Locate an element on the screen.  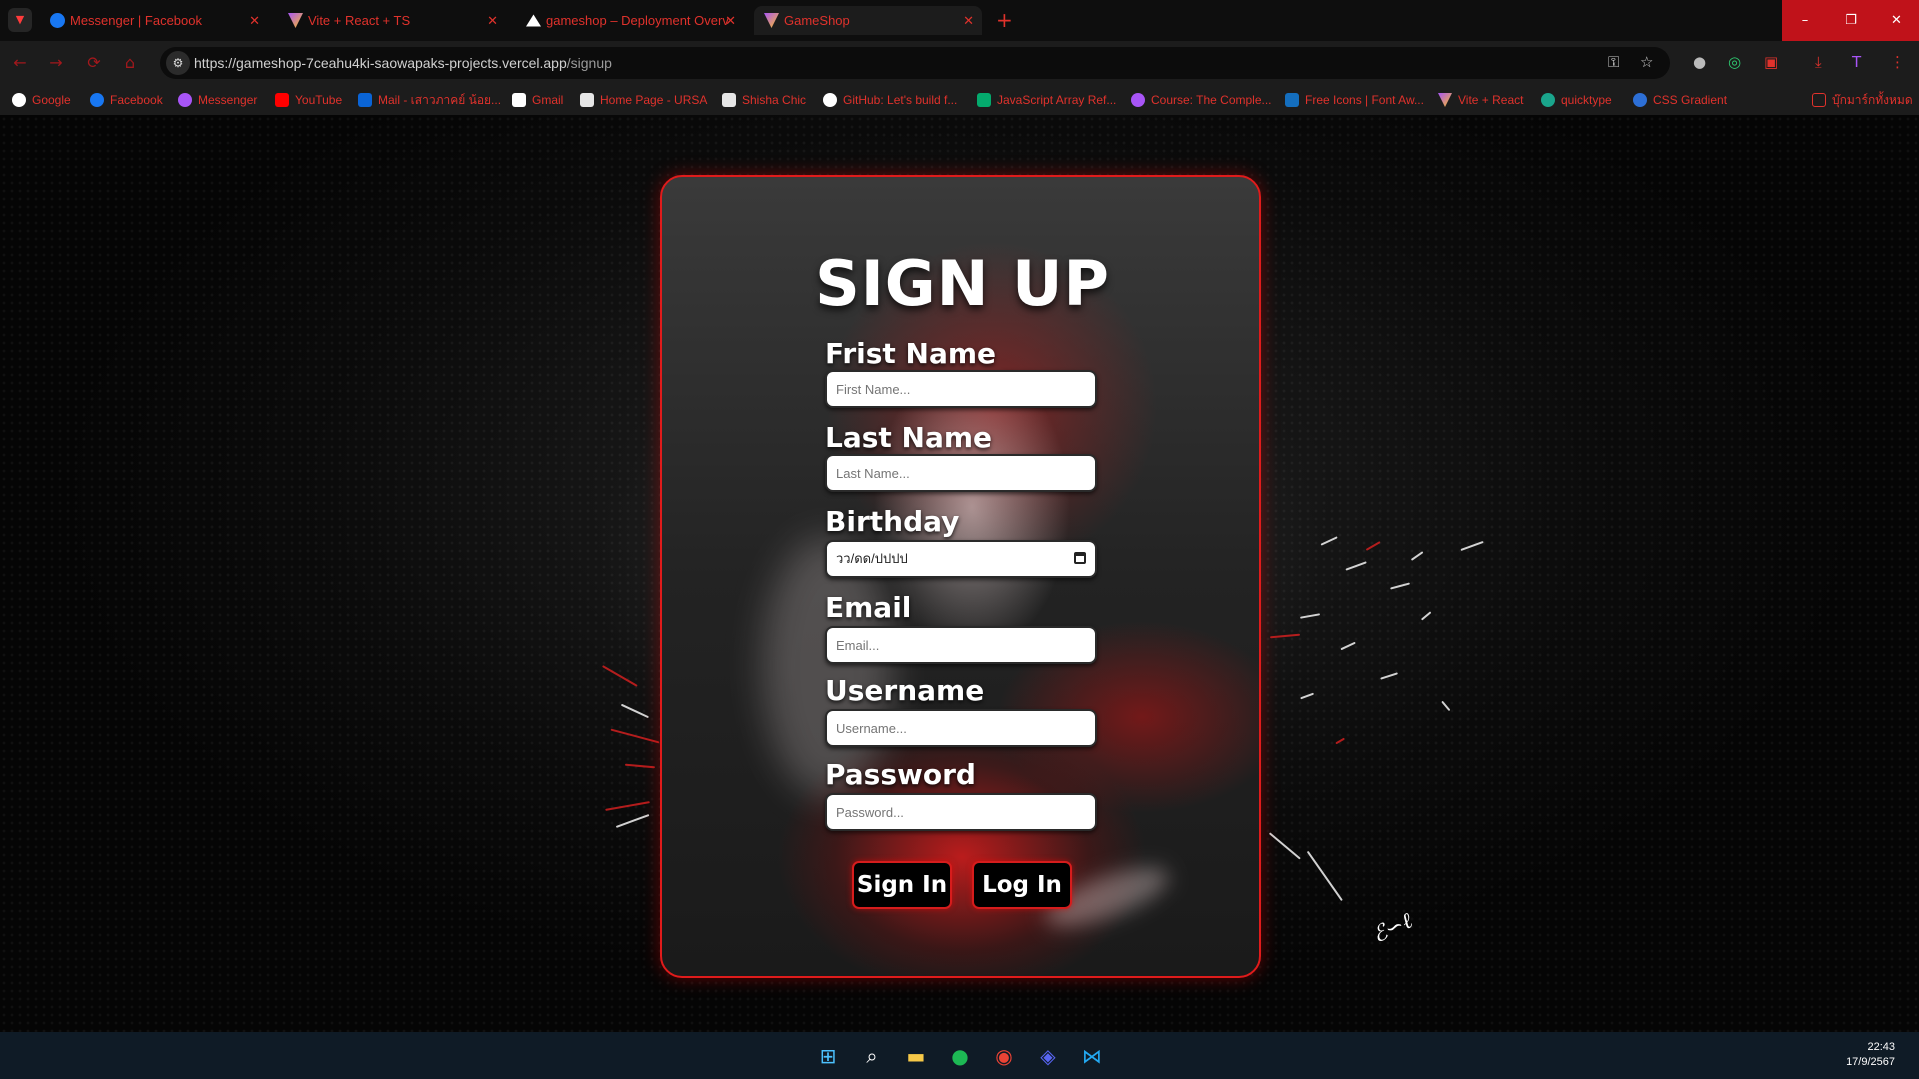
first-name-input is located at coordinates (961, 389).